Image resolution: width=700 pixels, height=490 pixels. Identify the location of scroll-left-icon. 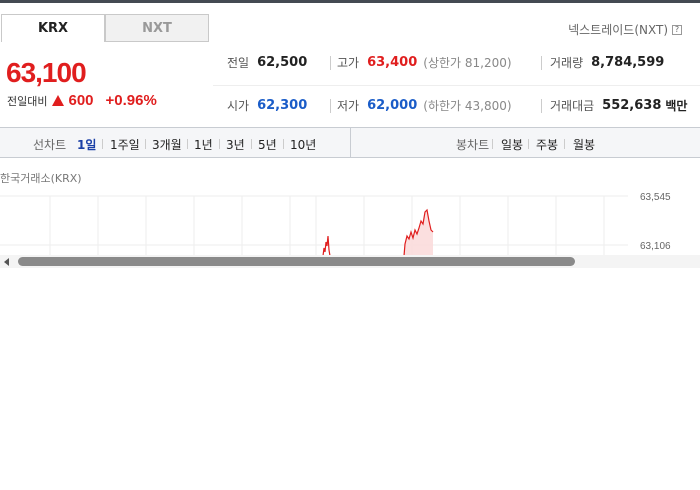
(6, 262).